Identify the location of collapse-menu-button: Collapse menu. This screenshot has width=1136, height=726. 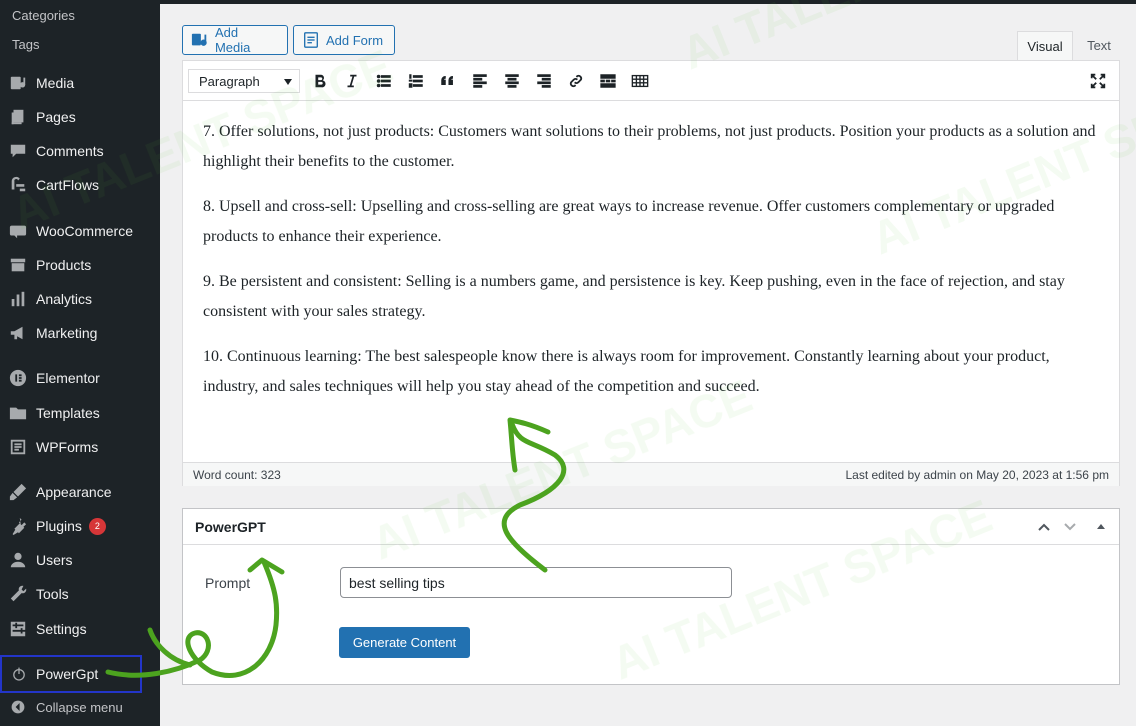
(80, 707).